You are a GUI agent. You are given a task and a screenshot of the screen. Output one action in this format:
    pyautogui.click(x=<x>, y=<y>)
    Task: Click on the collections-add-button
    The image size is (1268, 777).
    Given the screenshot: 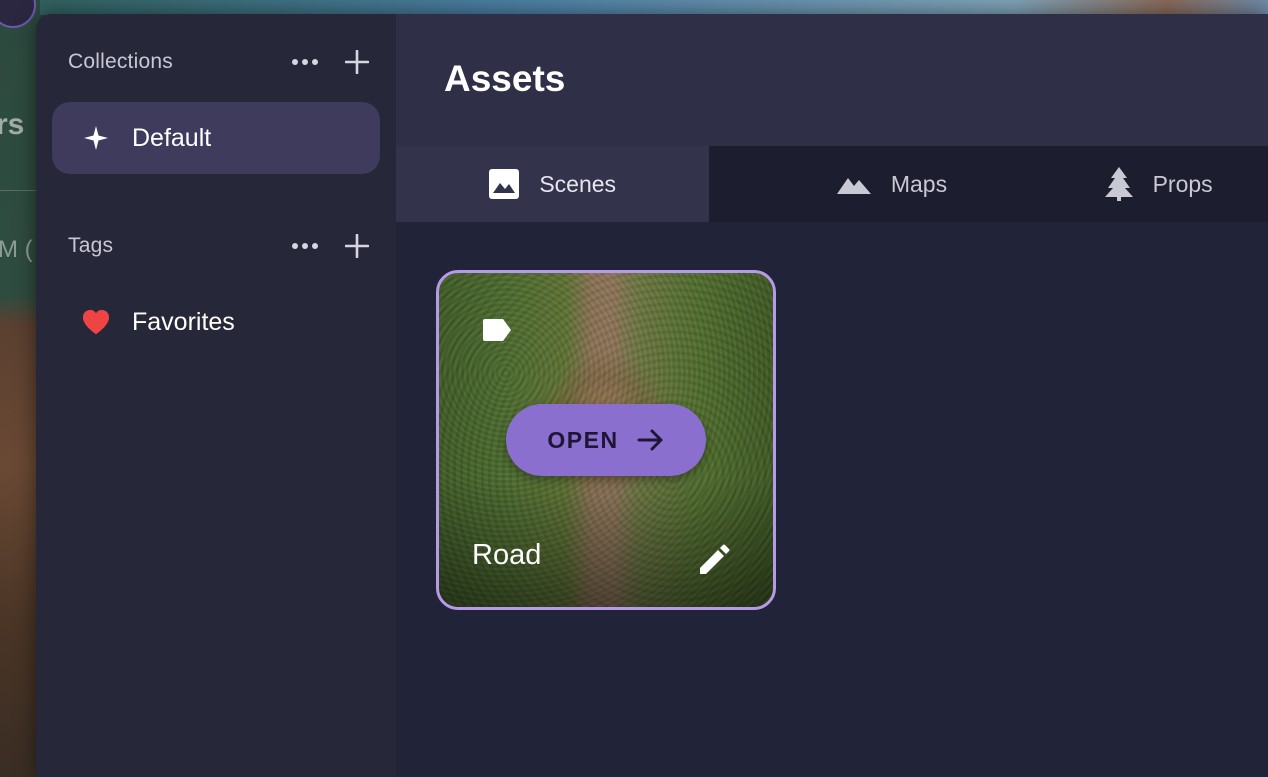 What is the action you would take?
    pyautogui.click(x=357, y=62)
    